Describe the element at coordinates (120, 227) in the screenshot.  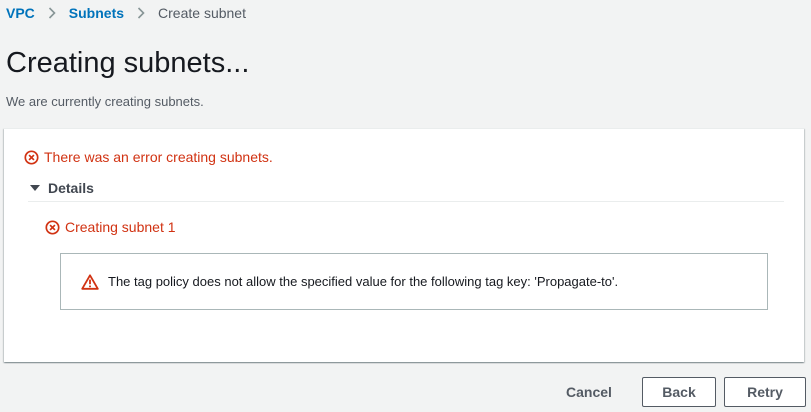
I see `subnet-error-label: Creating subnet 1` at that location.